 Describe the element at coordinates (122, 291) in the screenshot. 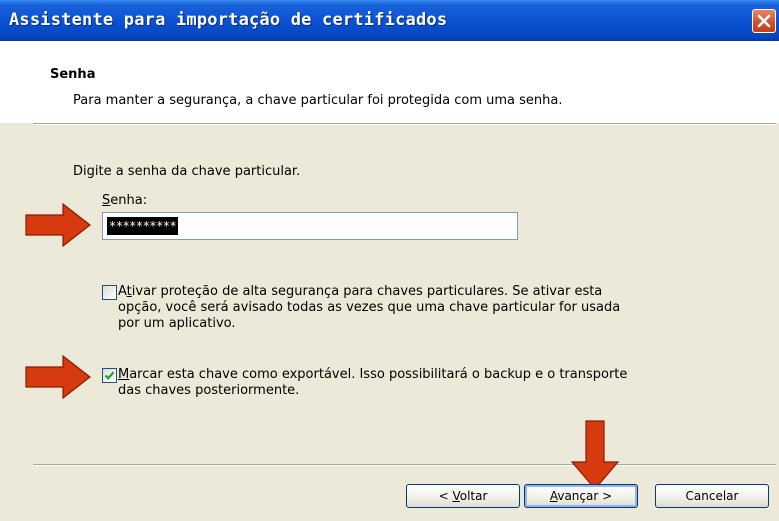

I see `strong-protection-pre: A` at that location.